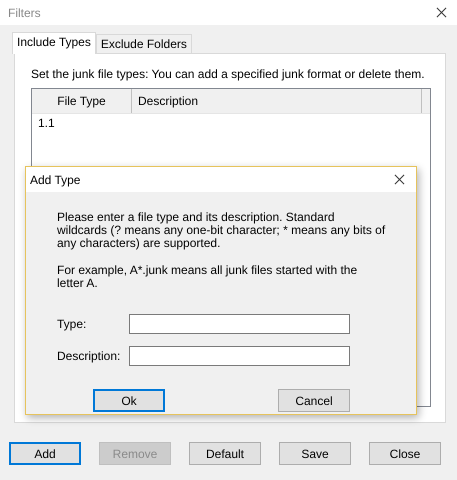 Image resolution: width=457 pixels, height=480 pixels. Describe the element at coordinates (129, 400) in the screenshot. I see `button: Ok` at that location.